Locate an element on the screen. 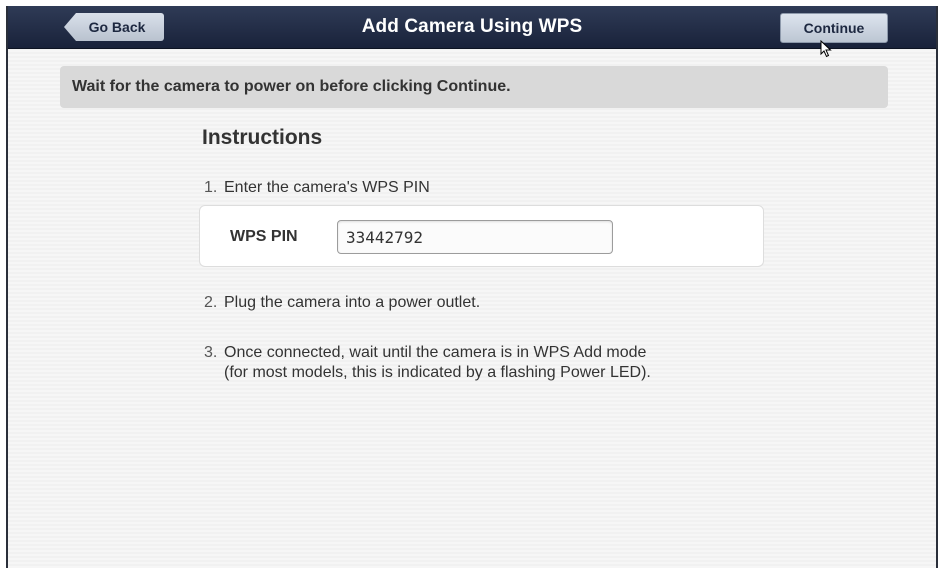 This screenshot has height=568, width=942. mouse-cursor-icon is located at coordinates (826, 49).